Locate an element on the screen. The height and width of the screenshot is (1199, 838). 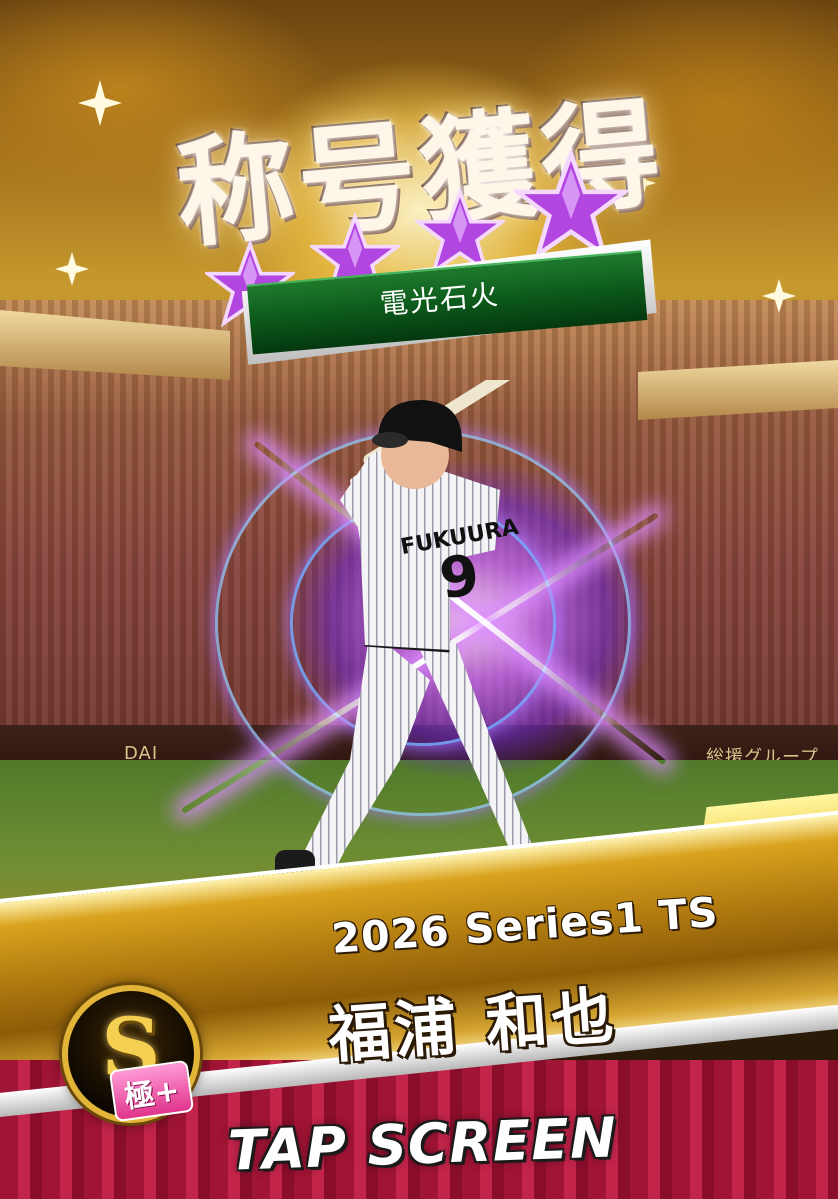
player-name-label: 福浦 和也 is located at coordinates (472, 1025).